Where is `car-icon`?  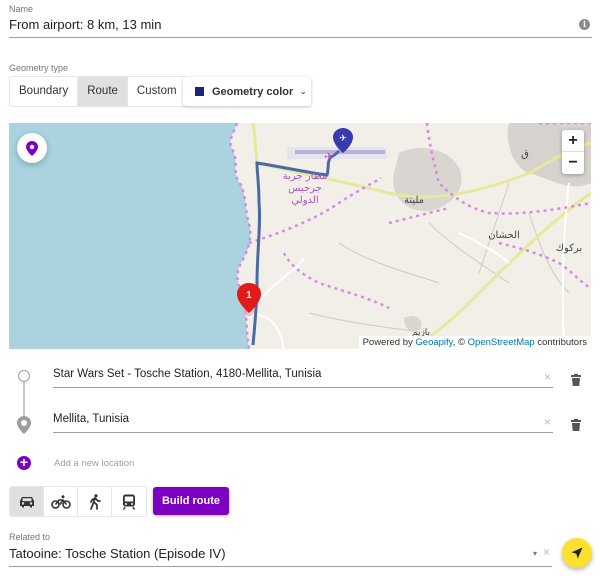 car-icon is located at coordinates (26, 501).